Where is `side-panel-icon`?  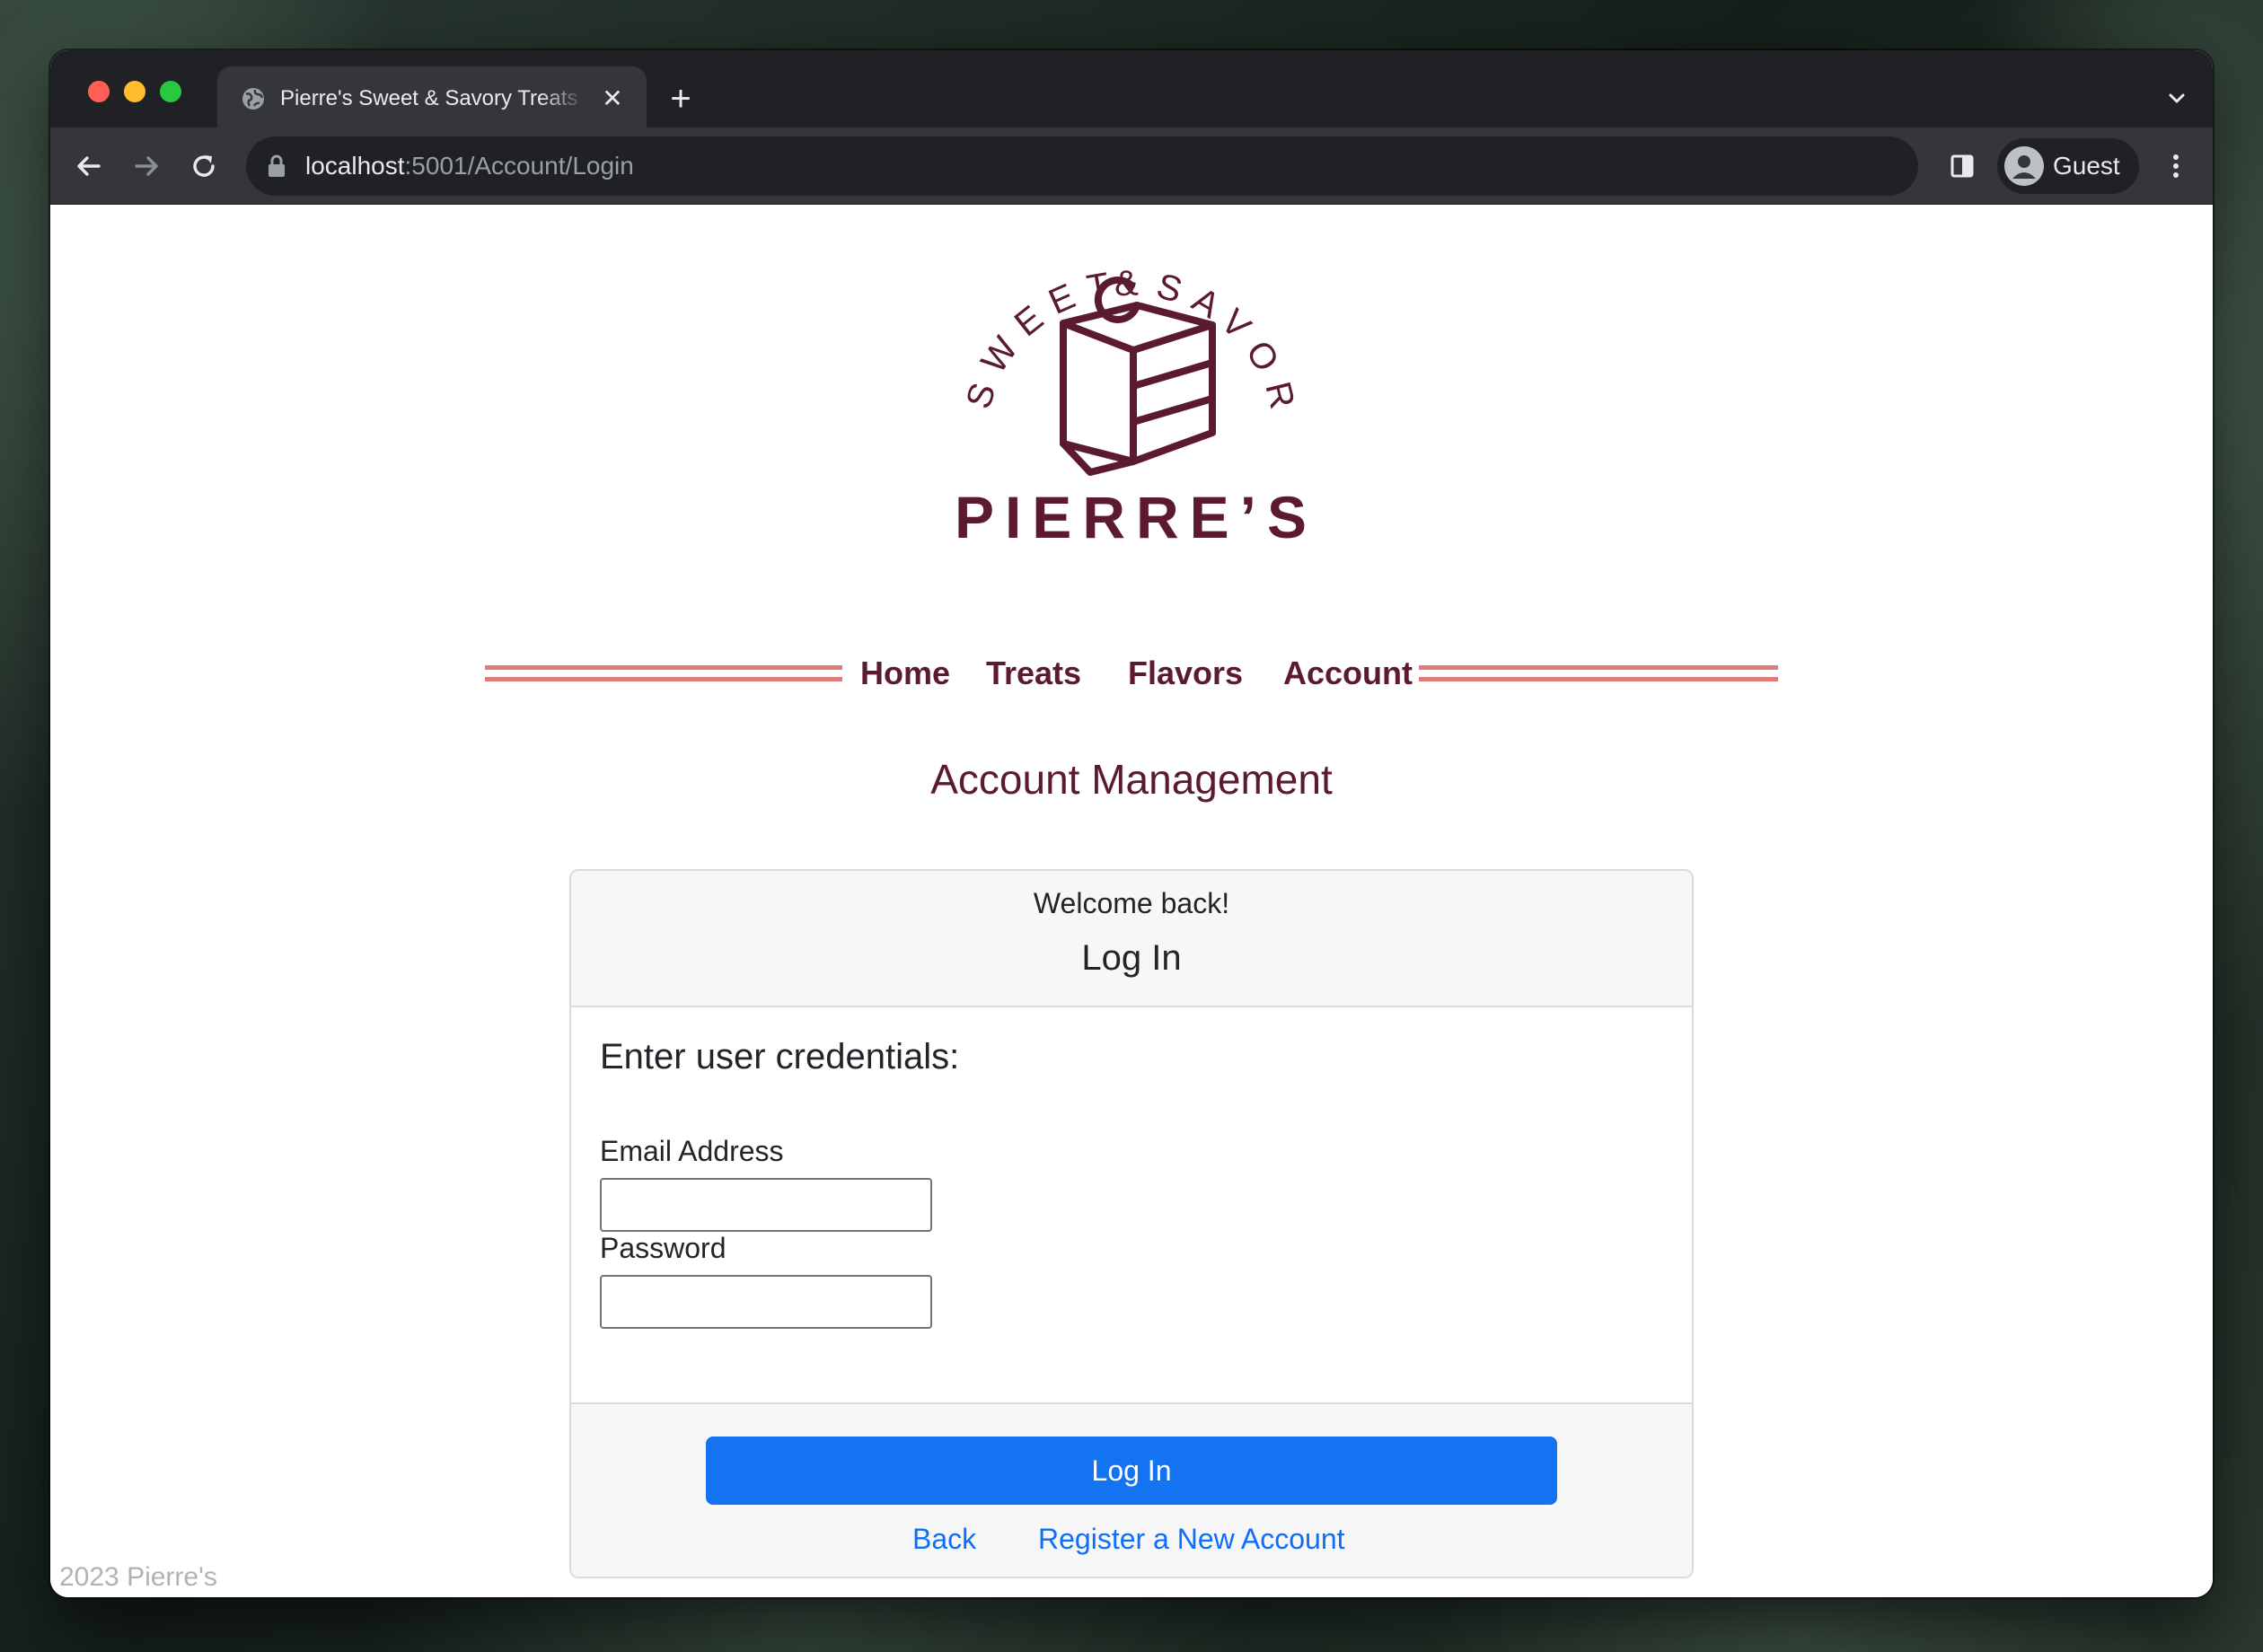 side-panel-icon is located at coordinates (1962, 166).